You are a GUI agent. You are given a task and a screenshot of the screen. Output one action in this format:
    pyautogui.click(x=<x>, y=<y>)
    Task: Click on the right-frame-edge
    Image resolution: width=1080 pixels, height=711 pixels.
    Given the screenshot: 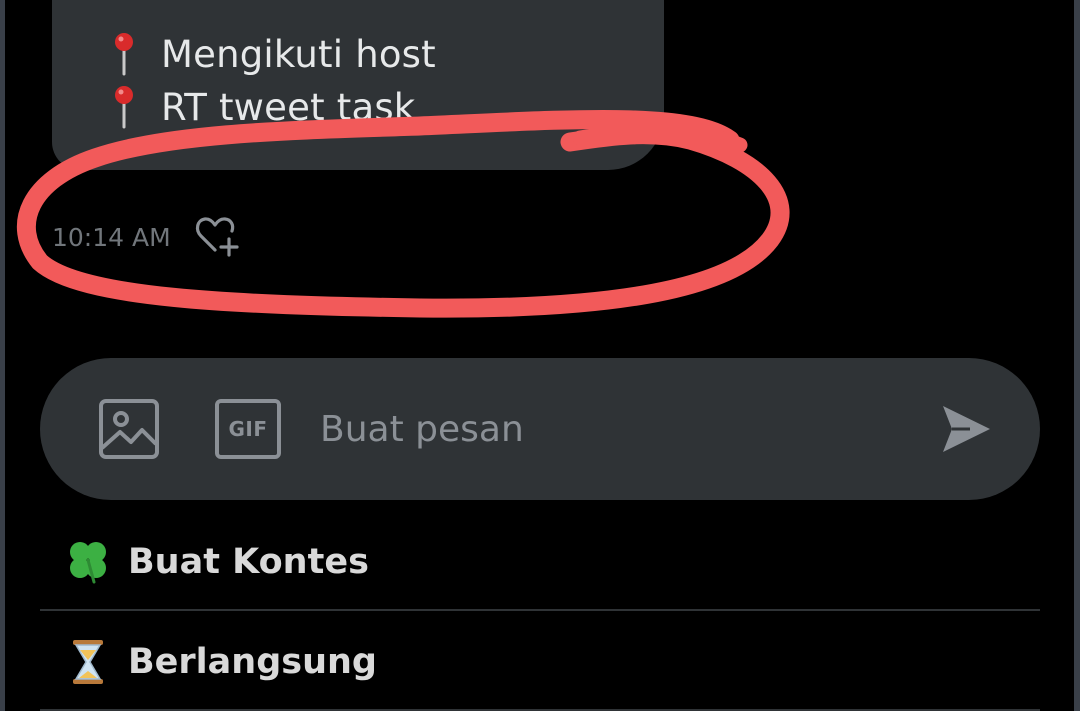 What is the action you would take?
    pyautogui.click(x=1077, y=355)
    